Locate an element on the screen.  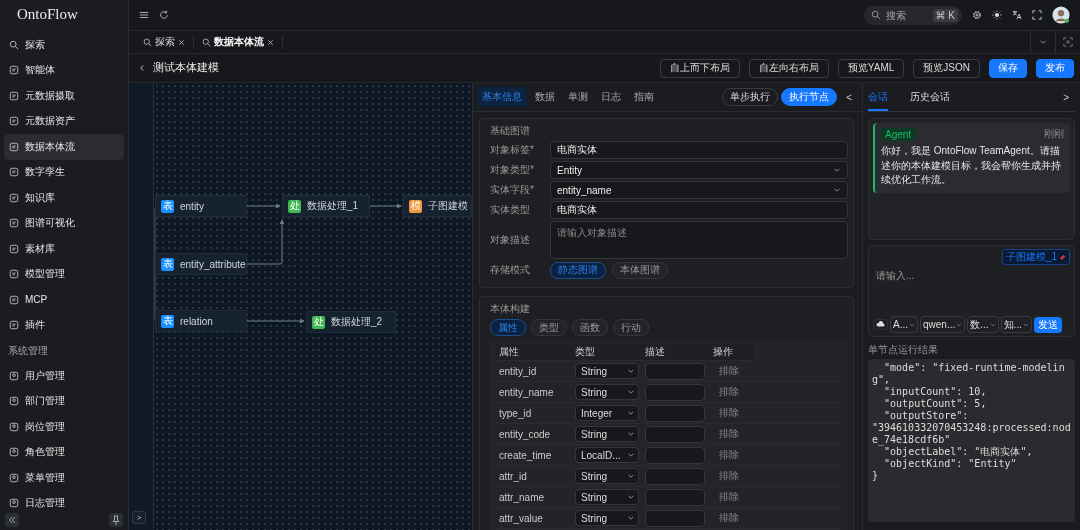
upload-icon is located at coordinates (880, 324).